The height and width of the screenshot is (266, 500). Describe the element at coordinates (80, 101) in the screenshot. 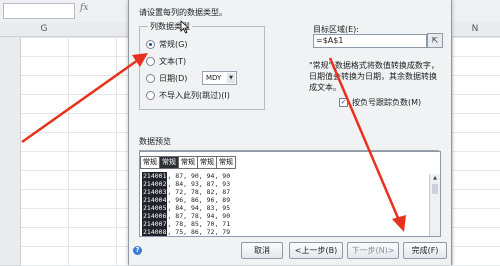

I see `arrow-to-general` at that location.